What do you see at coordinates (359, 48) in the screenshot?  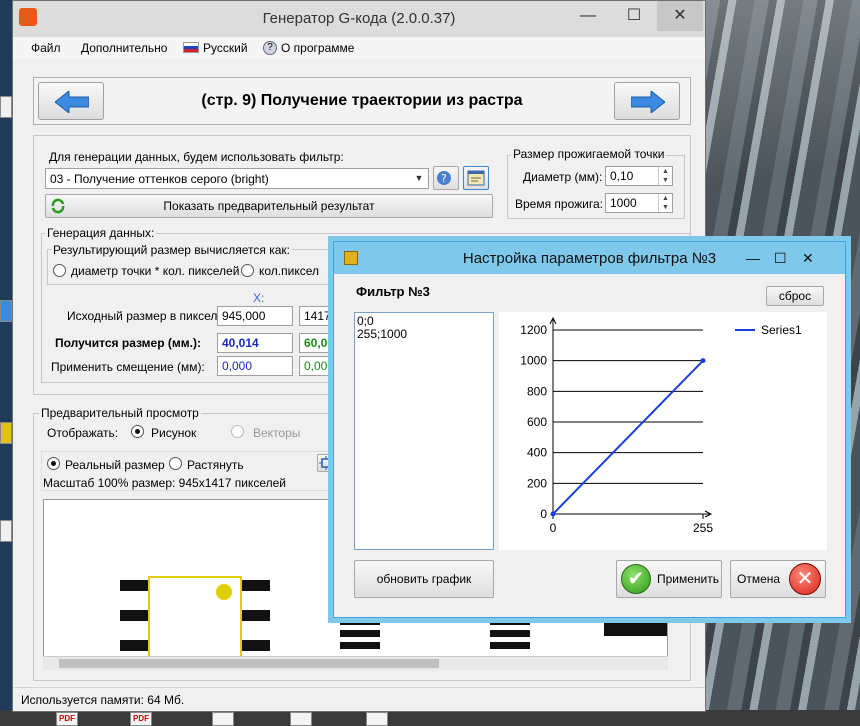 I see `menu-bar: Файл Дополнительно Русский ? О программе` at bounding box center [359, 48].